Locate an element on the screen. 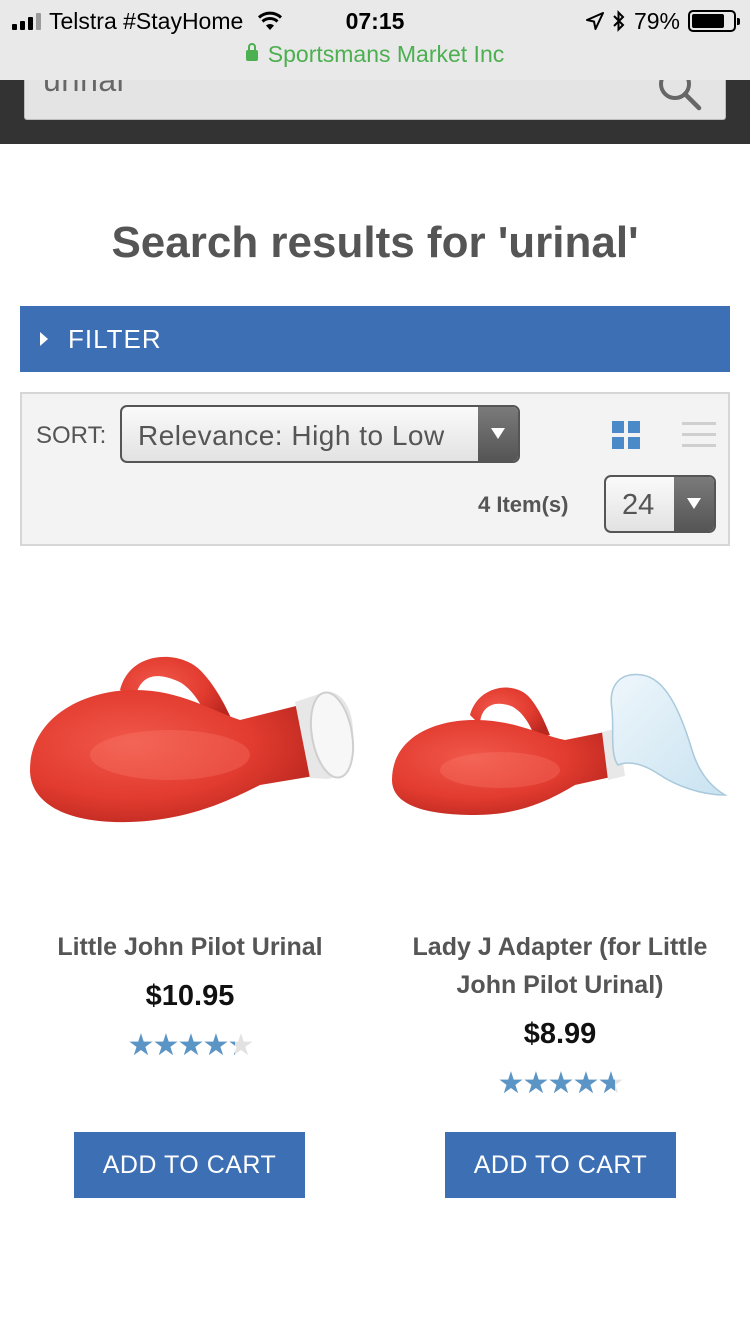 Image resolution: width=750 pixels, height=1334 pixels. bluetooth-icon is located at coordinates (619, 21).